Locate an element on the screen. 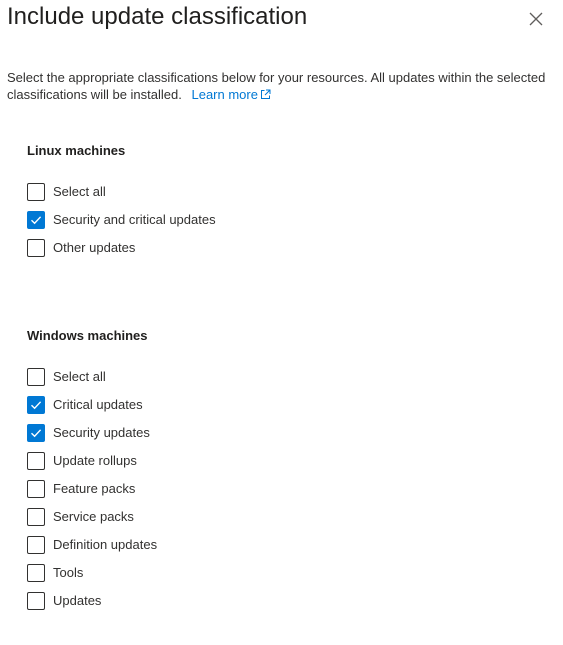  windows-option-row: Critical updates is located at coordinates (92, 405).